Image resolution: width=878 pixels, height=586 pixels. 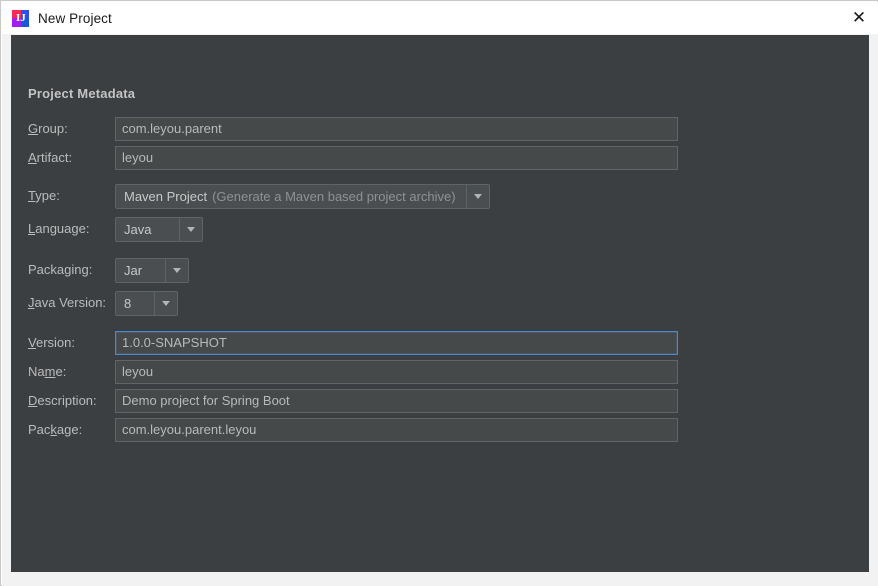 I want to click on dropdown-type-value-hint: (Generate a Maven based project archive), so click(x=334, y=196).